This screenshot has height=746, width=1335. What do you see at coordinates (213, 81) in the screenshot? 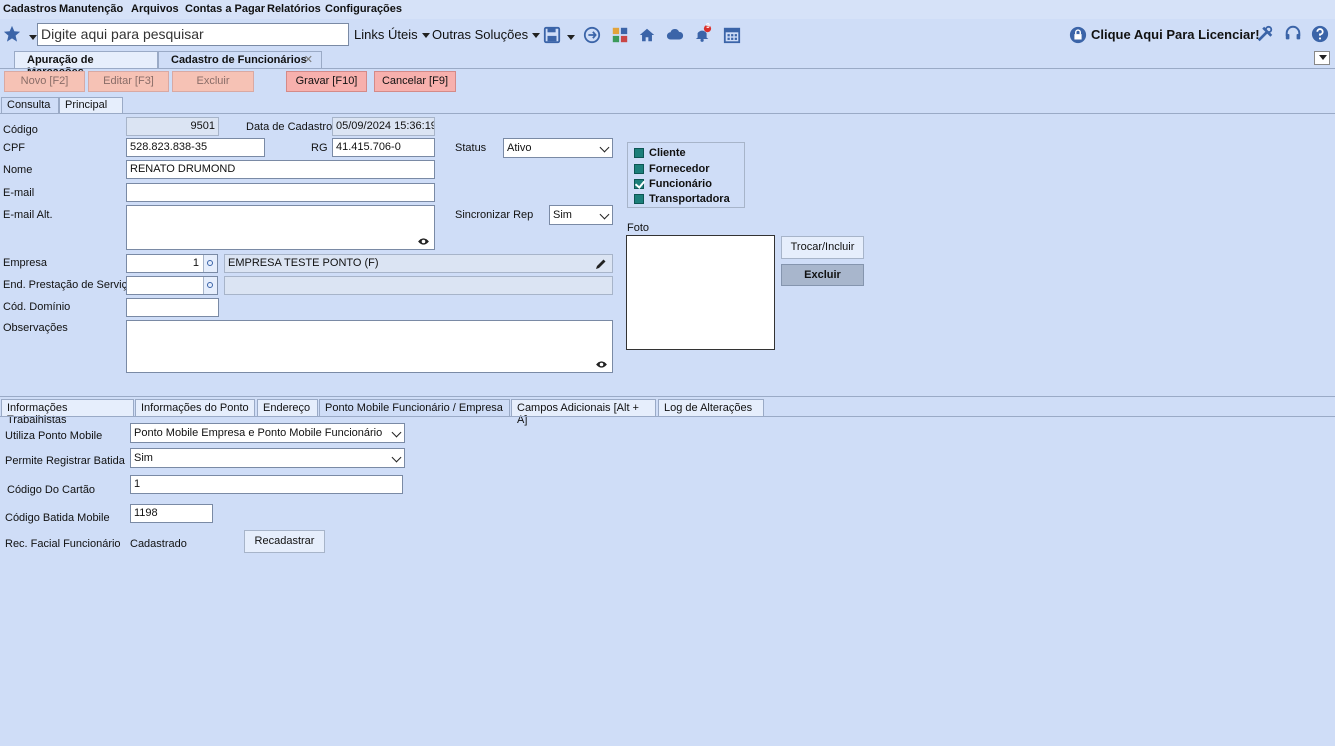
I see `delete-button: Excluir` at bounding box center [213, 81].